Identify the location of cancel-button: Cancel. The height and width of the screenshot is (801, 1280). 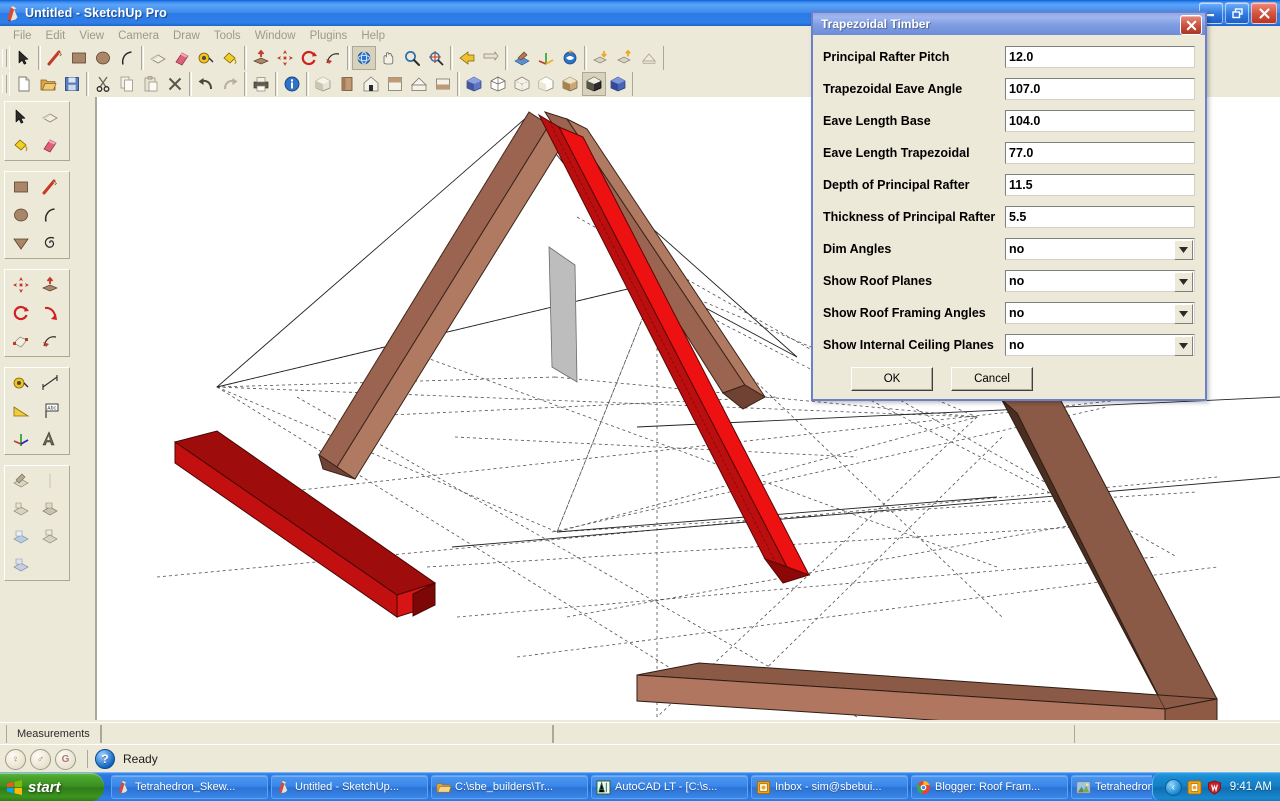
(992, 379).